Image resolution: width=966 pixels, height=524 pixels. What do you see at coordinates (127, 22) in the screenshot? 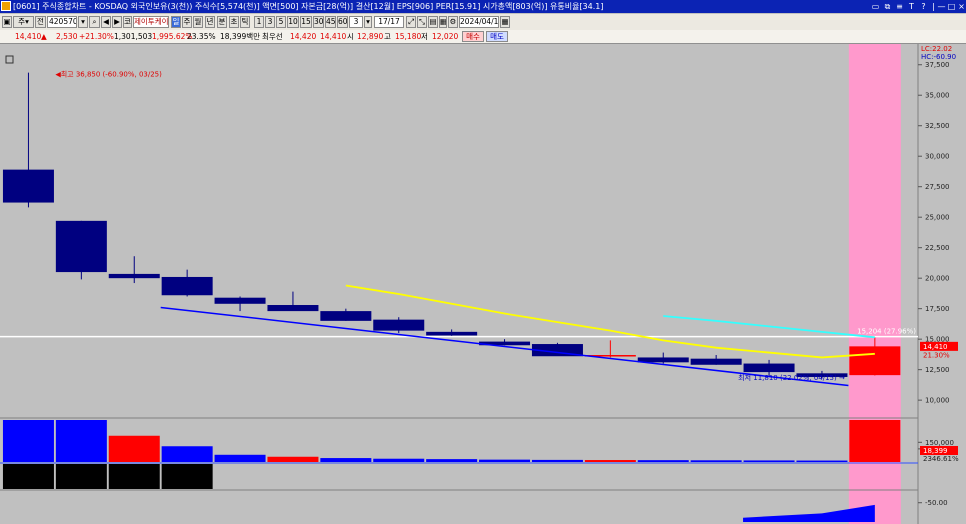
I see `market-label: 코` at bounding box center [127, 22].